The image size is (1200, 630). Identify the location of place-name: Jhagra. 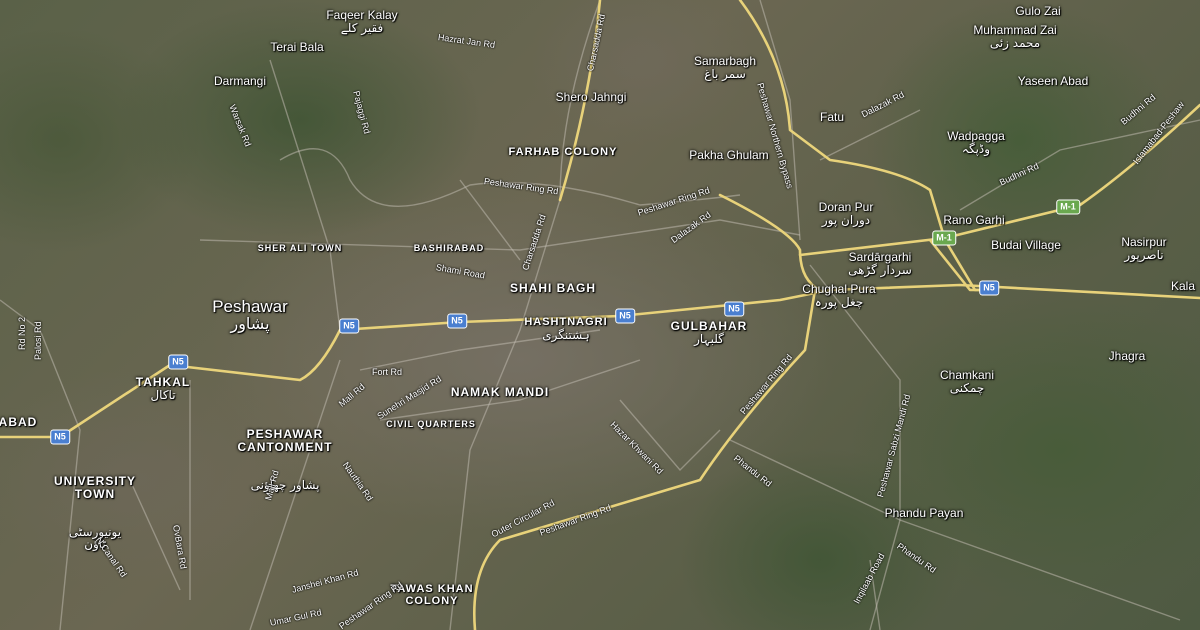
(1127, 356).